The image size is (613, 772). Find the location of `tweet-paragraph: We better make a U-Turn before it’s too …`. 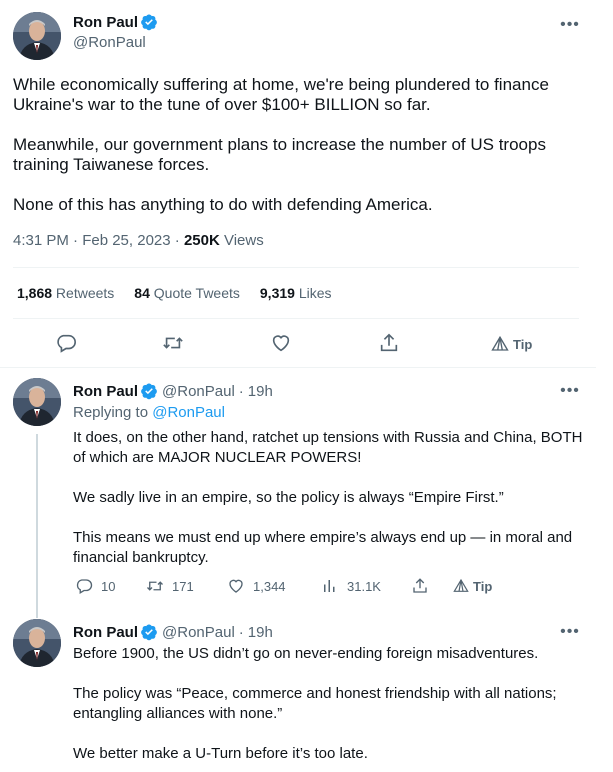

tweet-paragraph: We better make a U-Turn before it’s too … is located at coordinates (220, 753).